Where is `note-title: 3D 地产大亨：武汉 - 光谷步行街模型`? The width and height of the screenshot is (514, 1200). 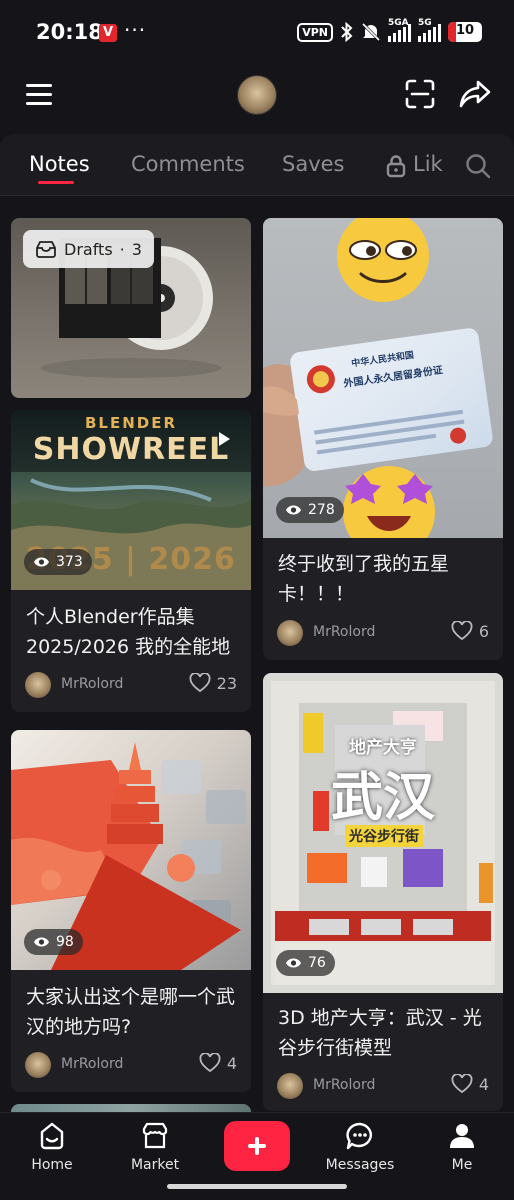
note-title: 3D 地产大亨：武汉 - 光谷步行街模型 is located at coordinates (380, 1033).